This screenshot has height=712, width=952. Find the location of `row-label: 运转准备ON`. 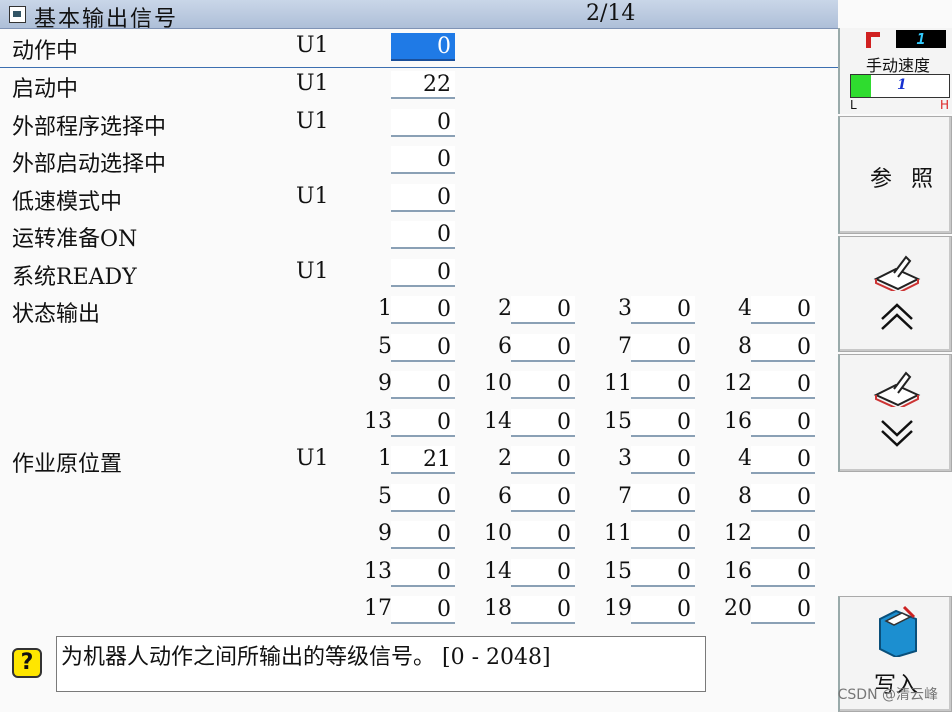

row-label: 运转准备ON is located at coordinates (75, 239).